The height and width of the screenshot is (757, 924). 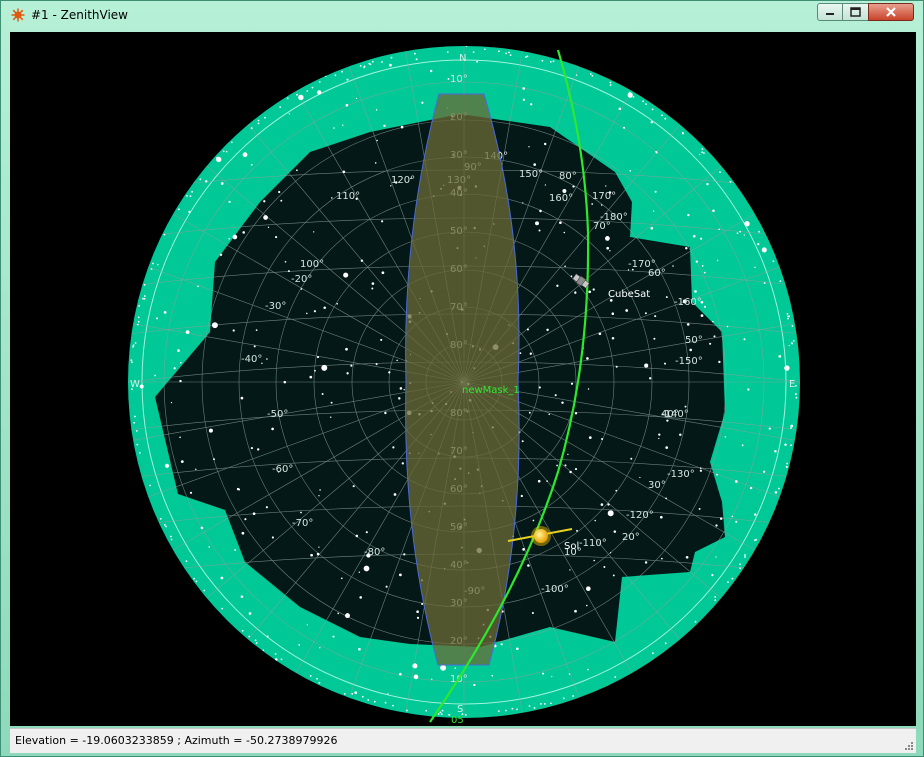 What do you see at coordinates (593, 543) in the screenshot?
I see `svg-text: -110°` at bounding box center [593, 543].